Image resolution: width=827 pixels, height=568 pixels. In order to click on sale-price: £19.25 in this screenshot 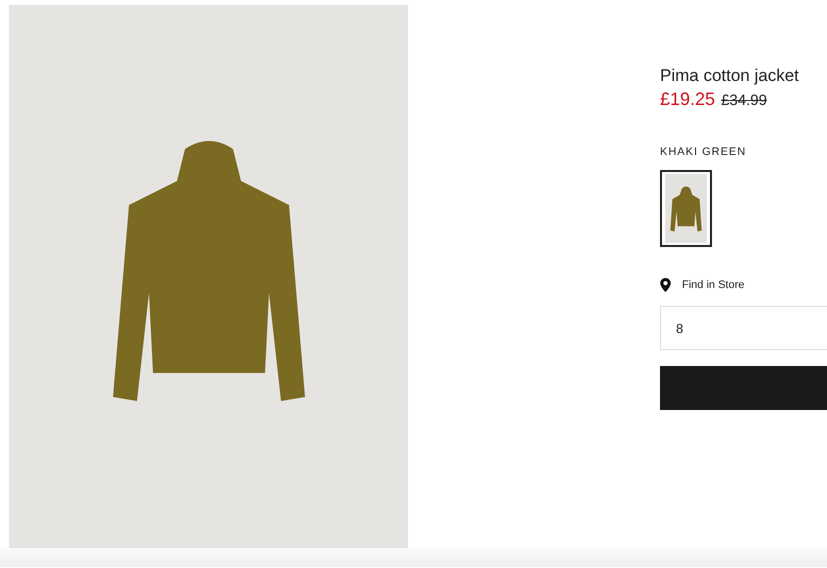, I will do `click(688, 99)`.